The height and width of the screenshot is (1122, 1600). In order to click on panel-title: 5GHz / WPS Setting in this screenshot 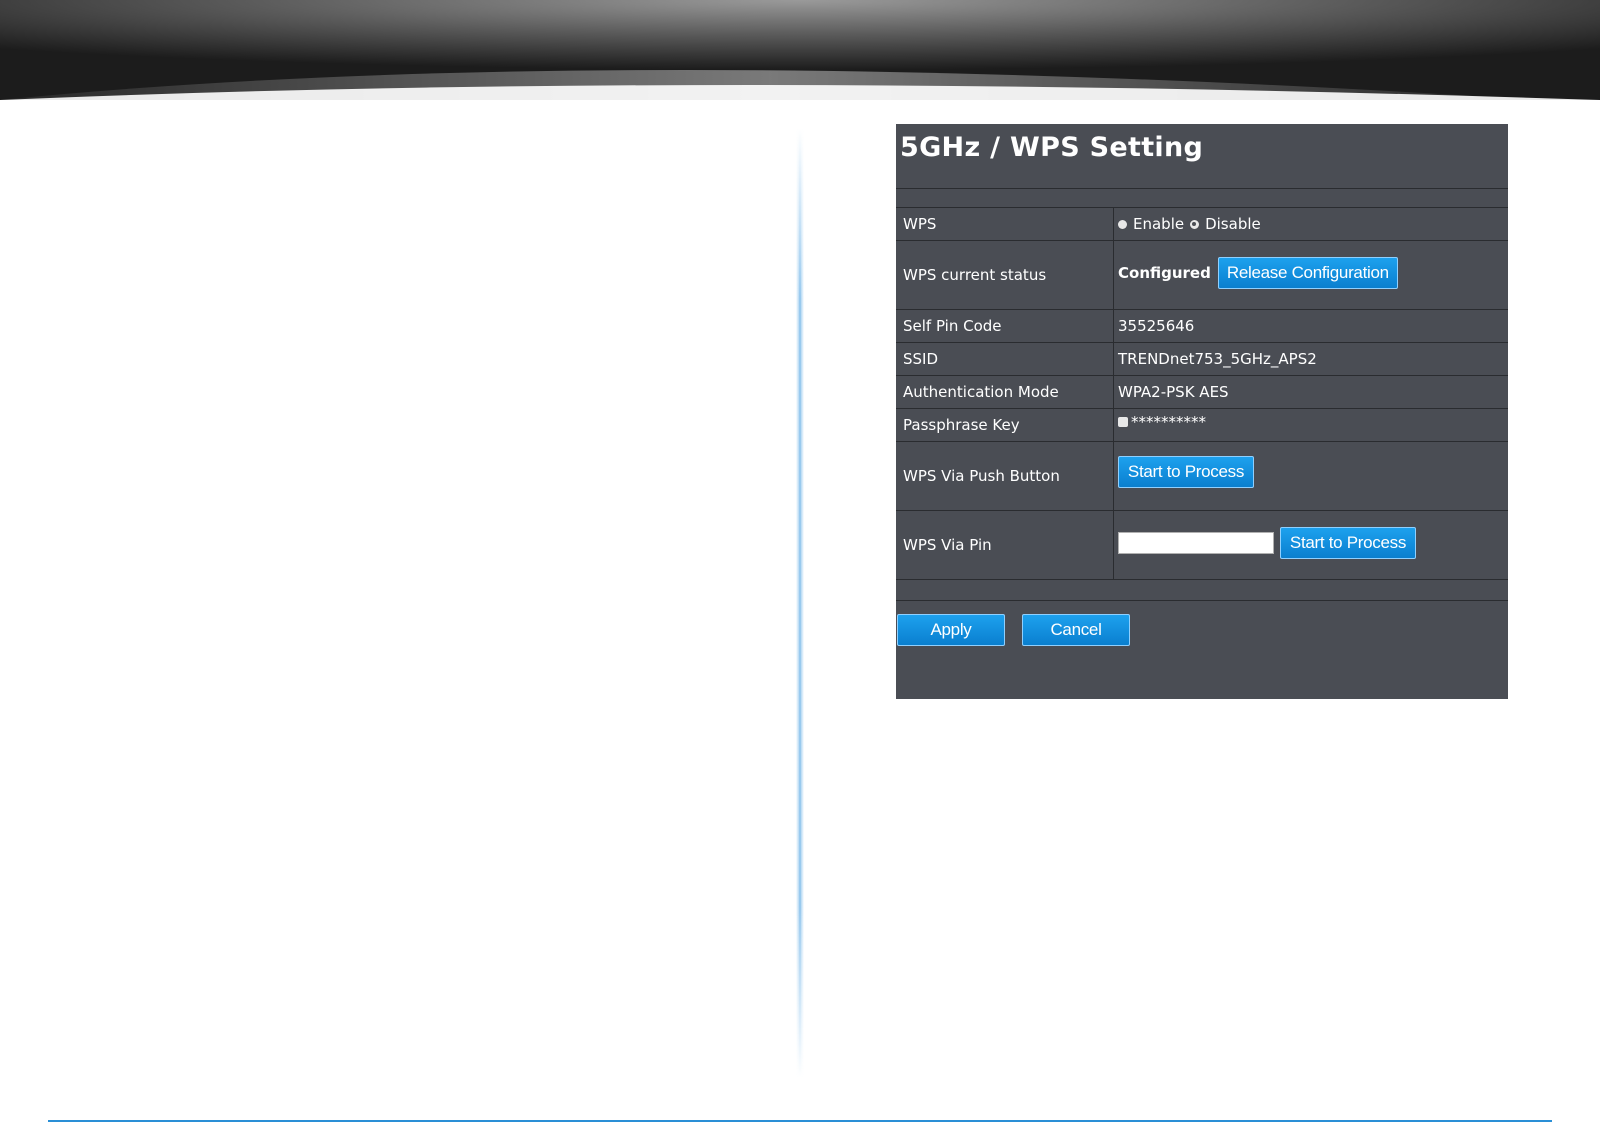, I will do `click(1052, 147)`.